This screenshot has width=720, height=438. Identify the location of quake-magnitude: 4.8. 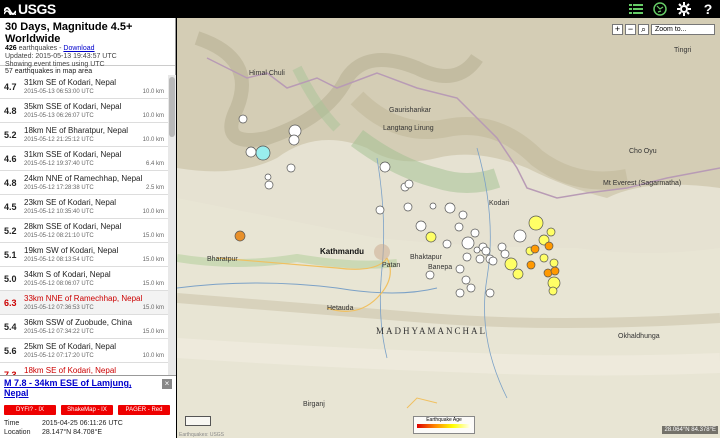
(10, 183).